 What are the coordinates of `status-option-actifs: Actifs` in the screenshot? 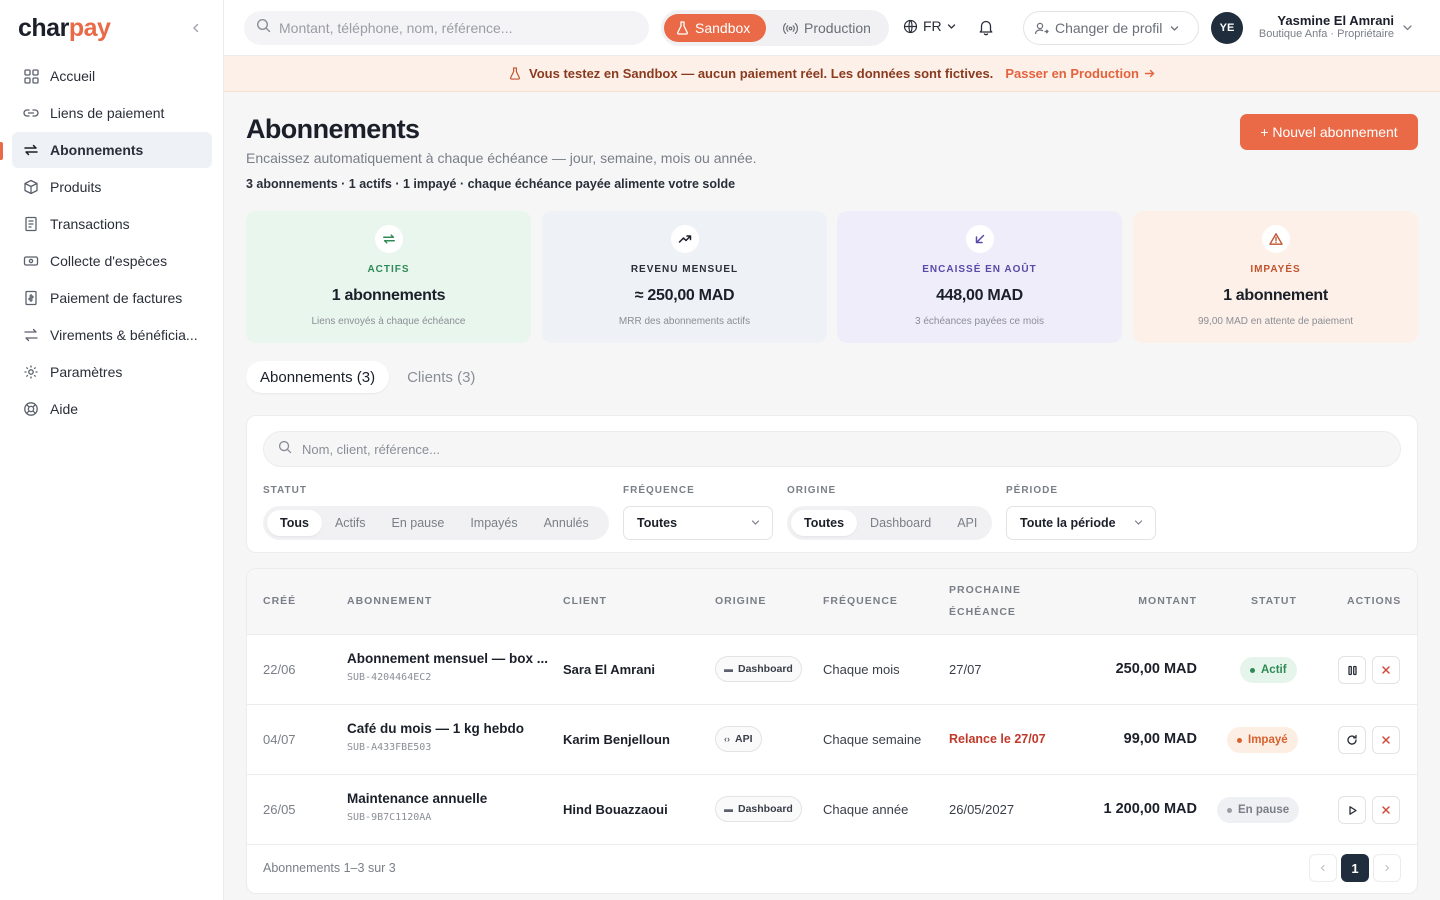 It's located at (350, 523).